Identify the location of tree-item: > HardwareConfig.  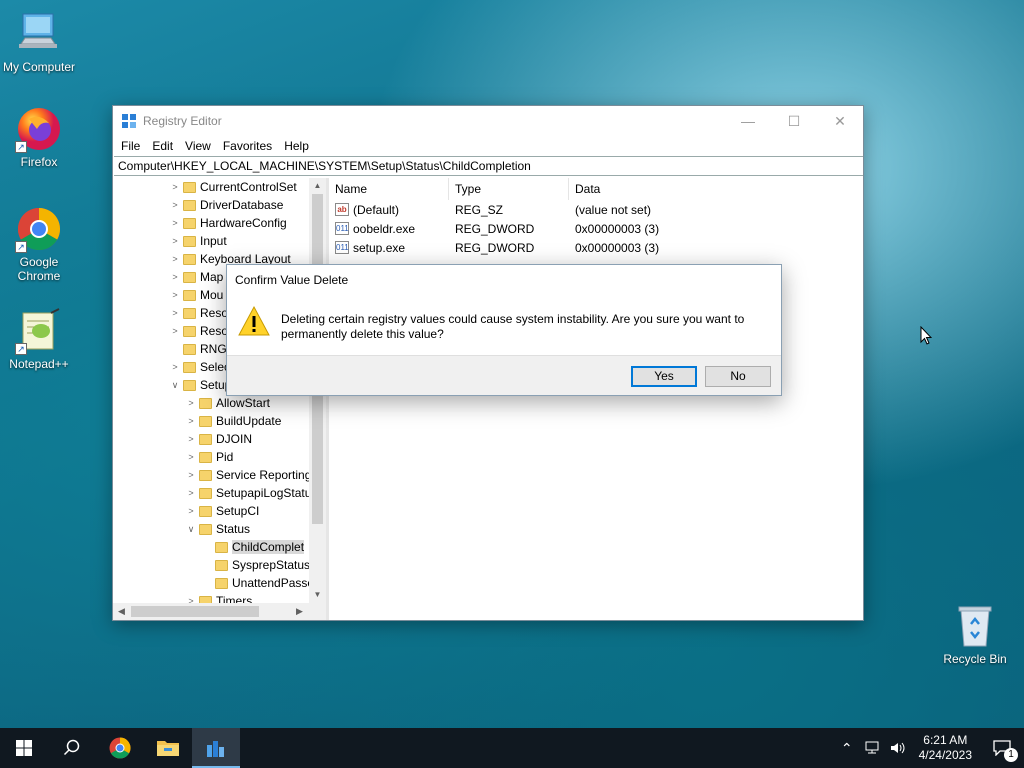
(219, 223).